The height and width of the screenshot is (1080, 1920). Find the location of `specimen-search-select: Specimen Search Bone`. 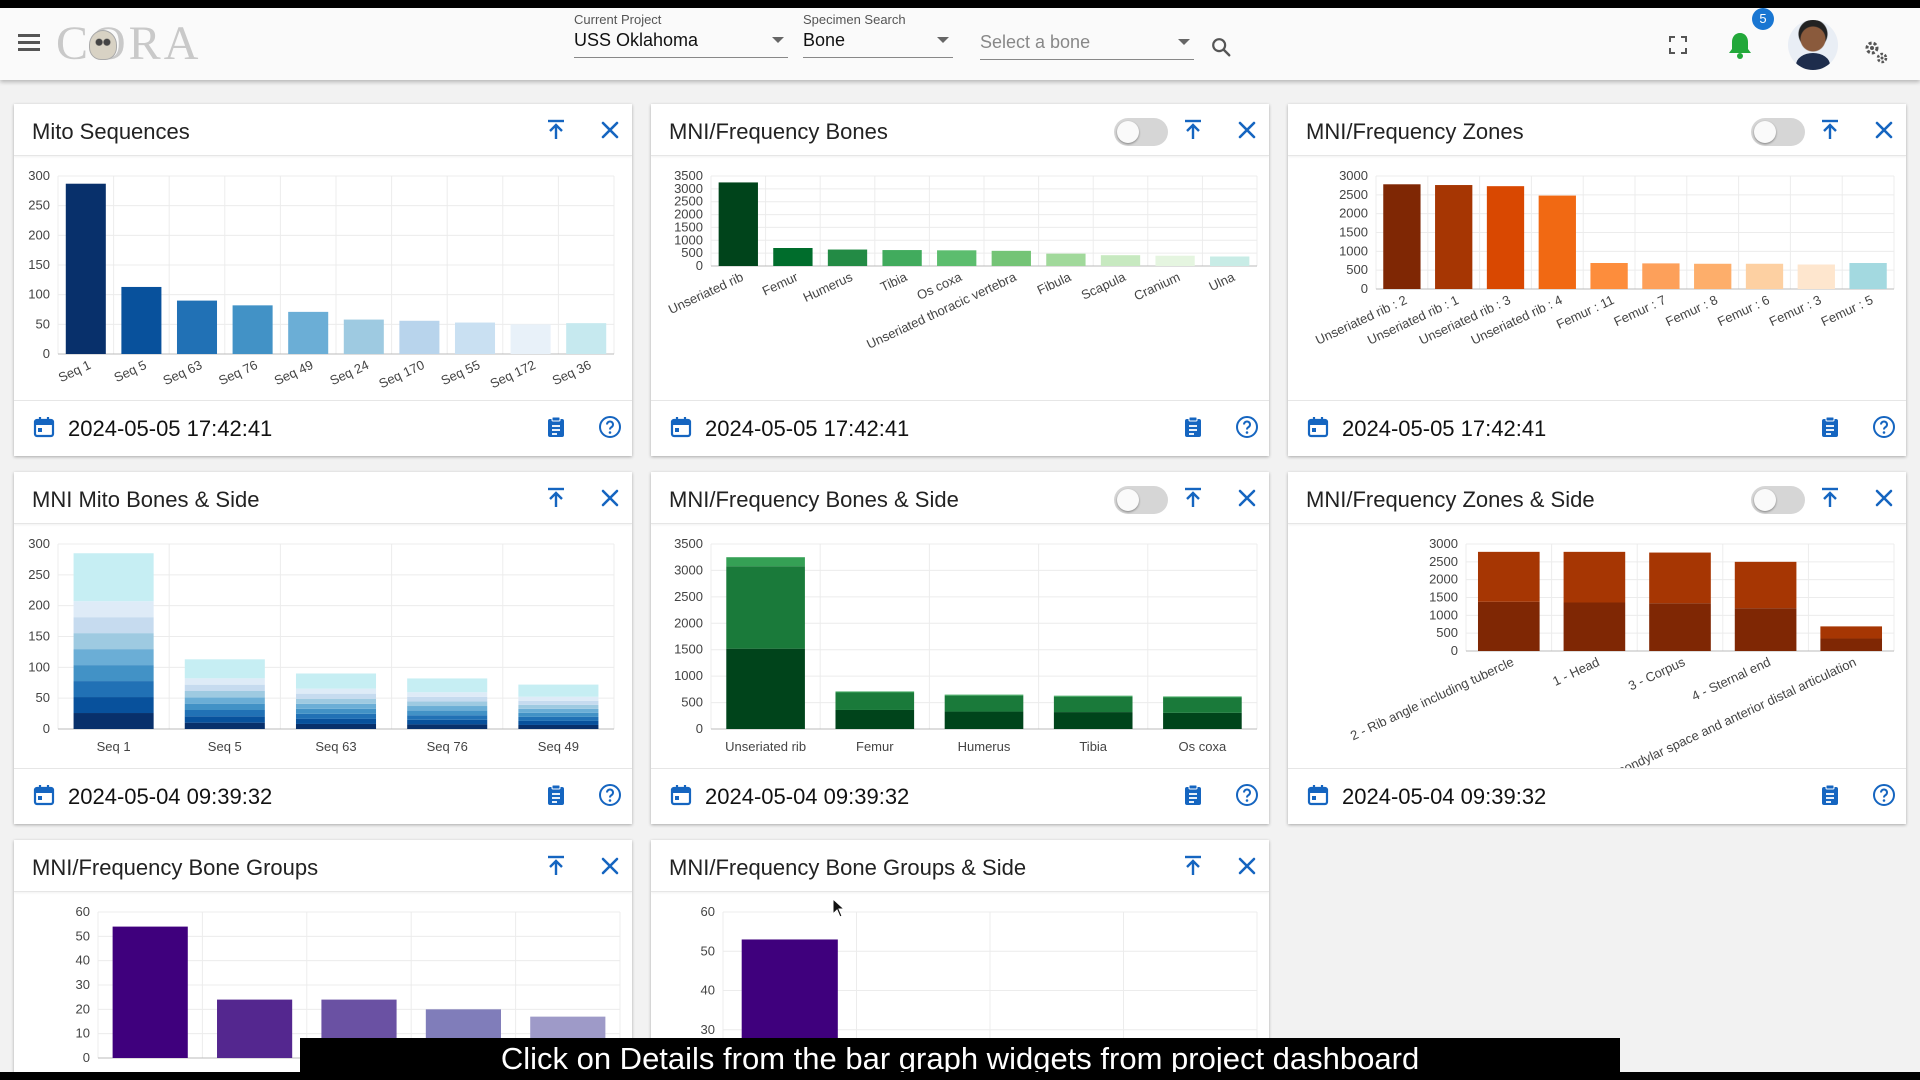

specimen-search-select: Specimen Search Bone is located at coordinates (878, 35).